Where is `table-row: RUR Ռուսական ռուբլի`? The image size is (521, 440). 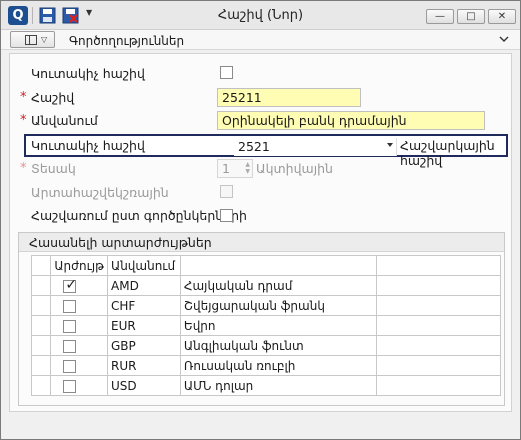
table-row: RUR Ռուսական ռուբլի is located at coordinates (266, 365).